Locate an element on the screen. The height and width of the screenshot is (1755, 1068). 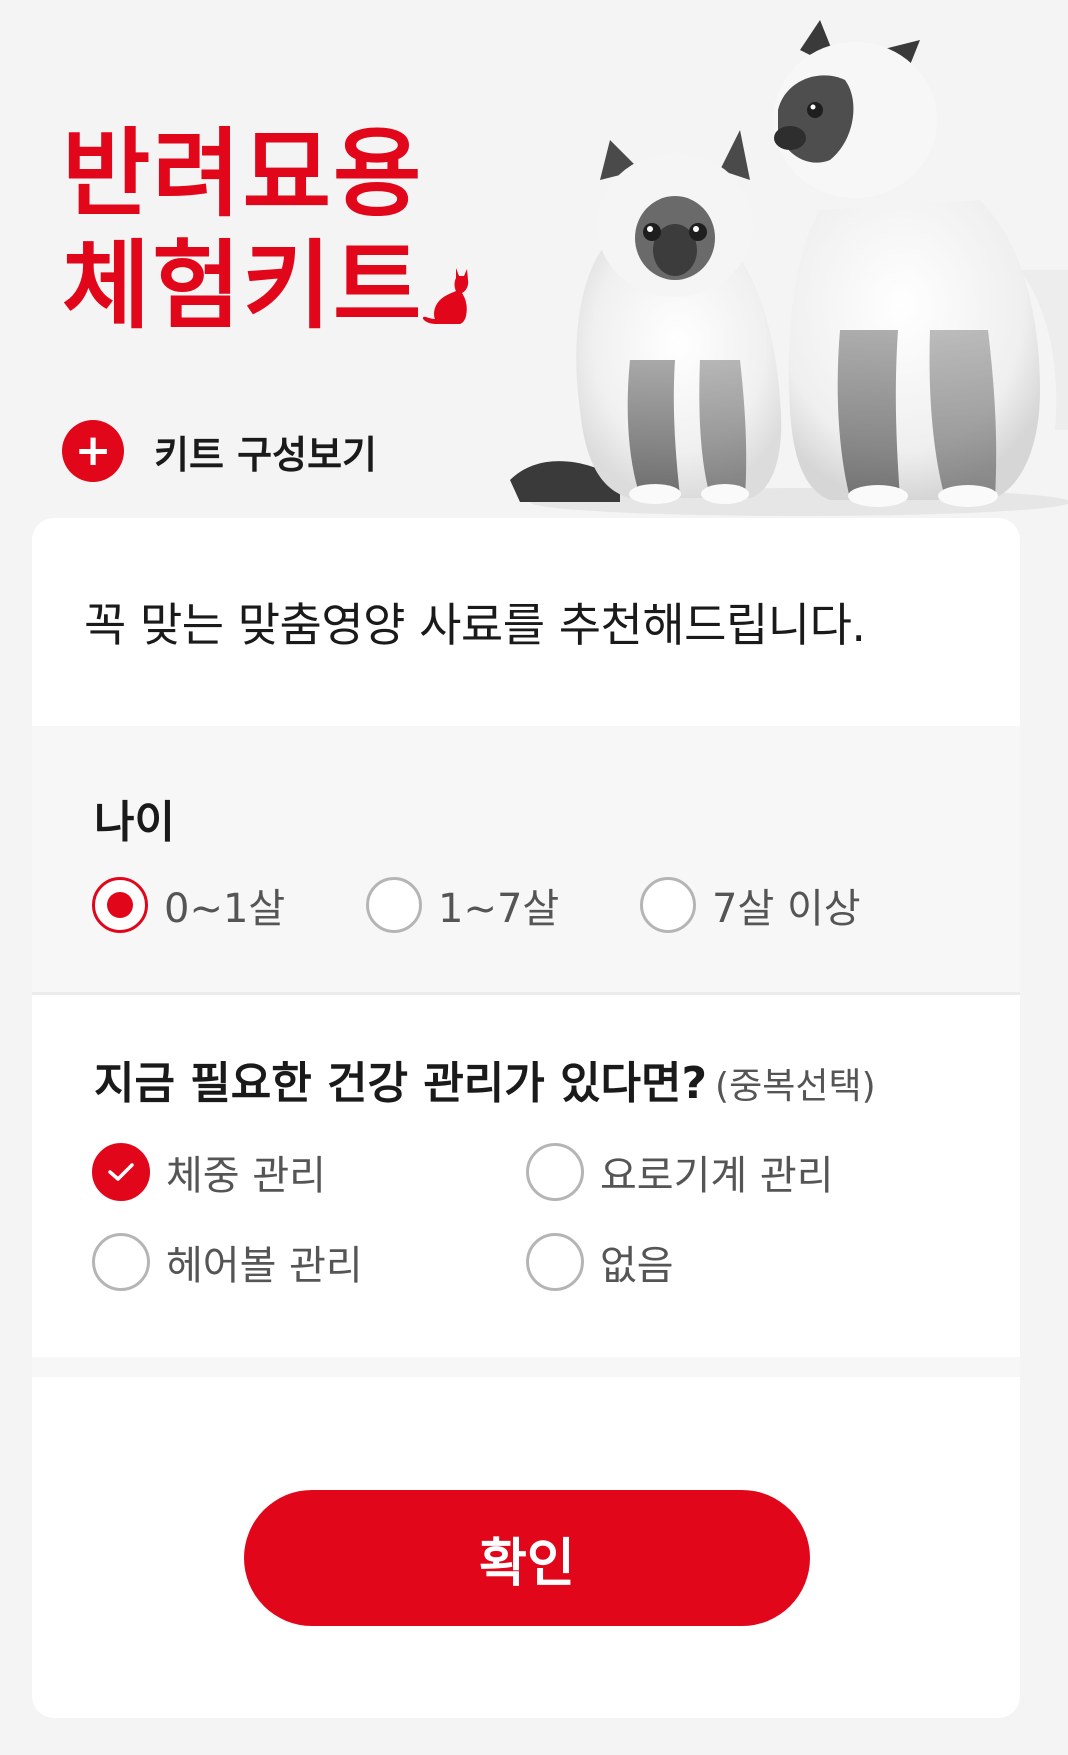
health-option-hairball: 헤어볼 관리 is located at coordinates (227, 1262).